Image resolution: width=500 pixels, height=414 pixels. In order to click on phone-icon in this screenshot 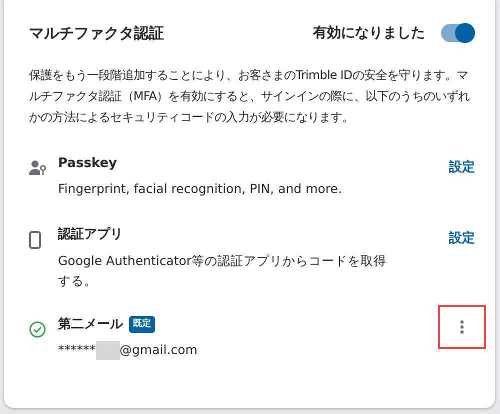, I will do `click(35, 239)`.